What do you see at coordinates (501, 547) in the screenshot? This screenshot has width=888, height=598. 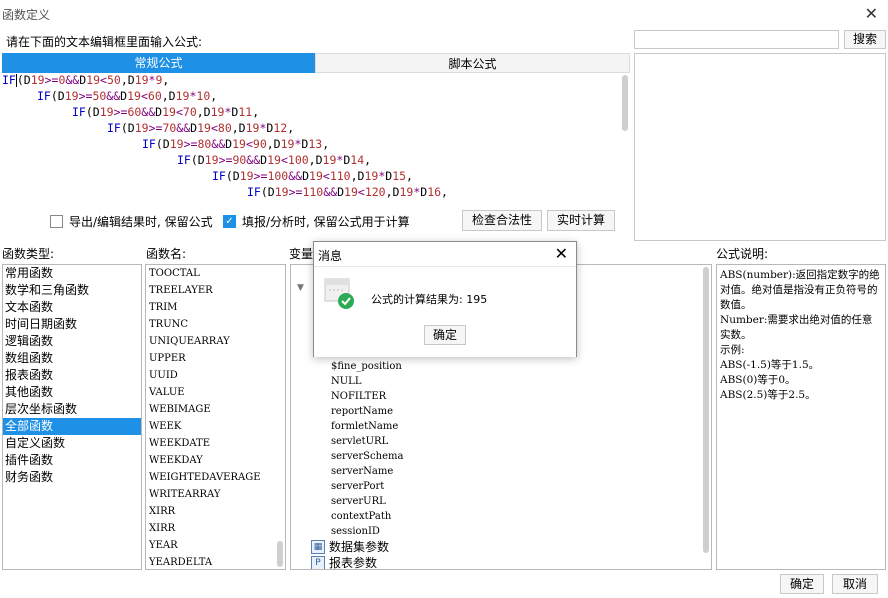 I see `variable-category: ▦ 数据集参数` at bounding box center [501, 547].